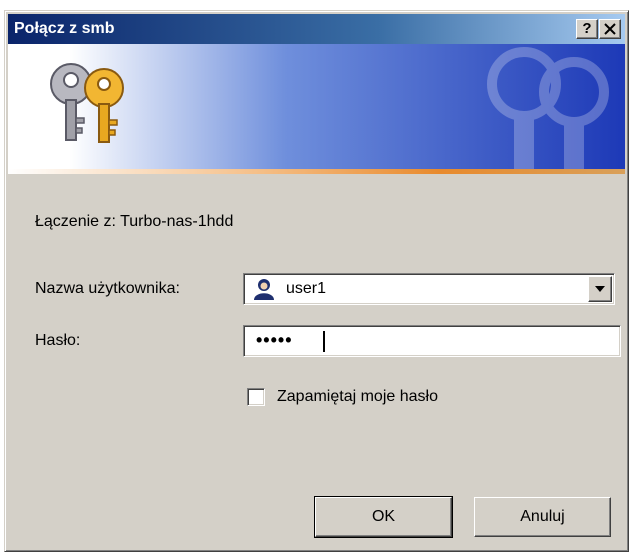 This screenshot has width=635, height=556. I want to click on close-icon, so click(610, 29).